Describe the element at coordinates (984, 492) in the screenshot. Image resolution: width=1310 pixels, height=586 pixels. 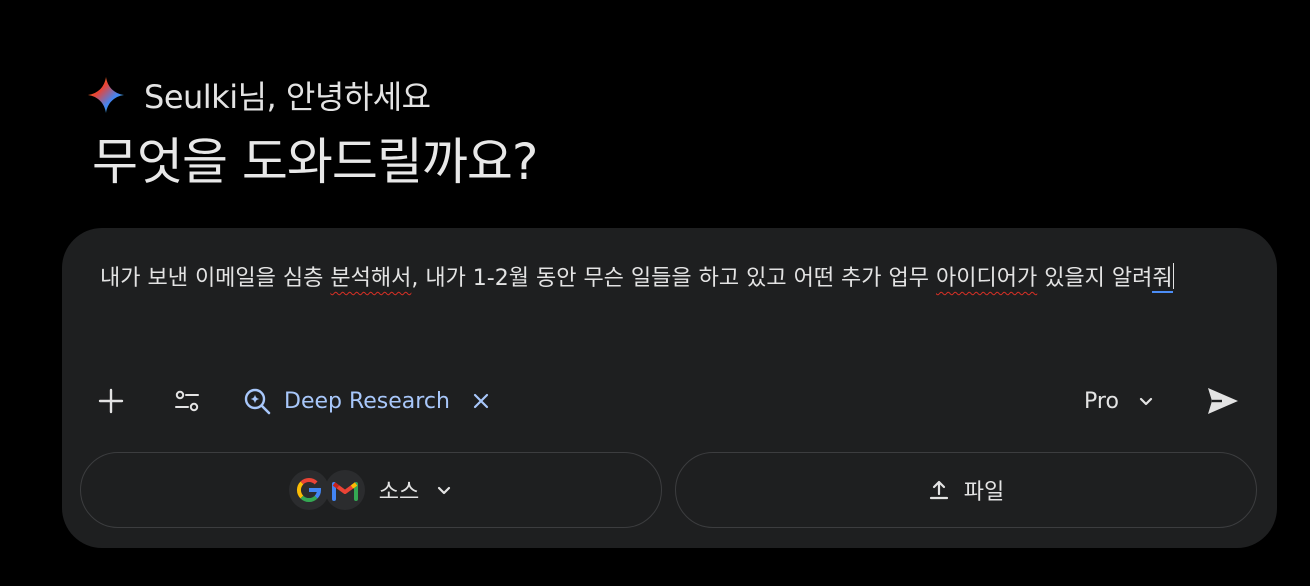
I see `file-label: 파일` at that location.